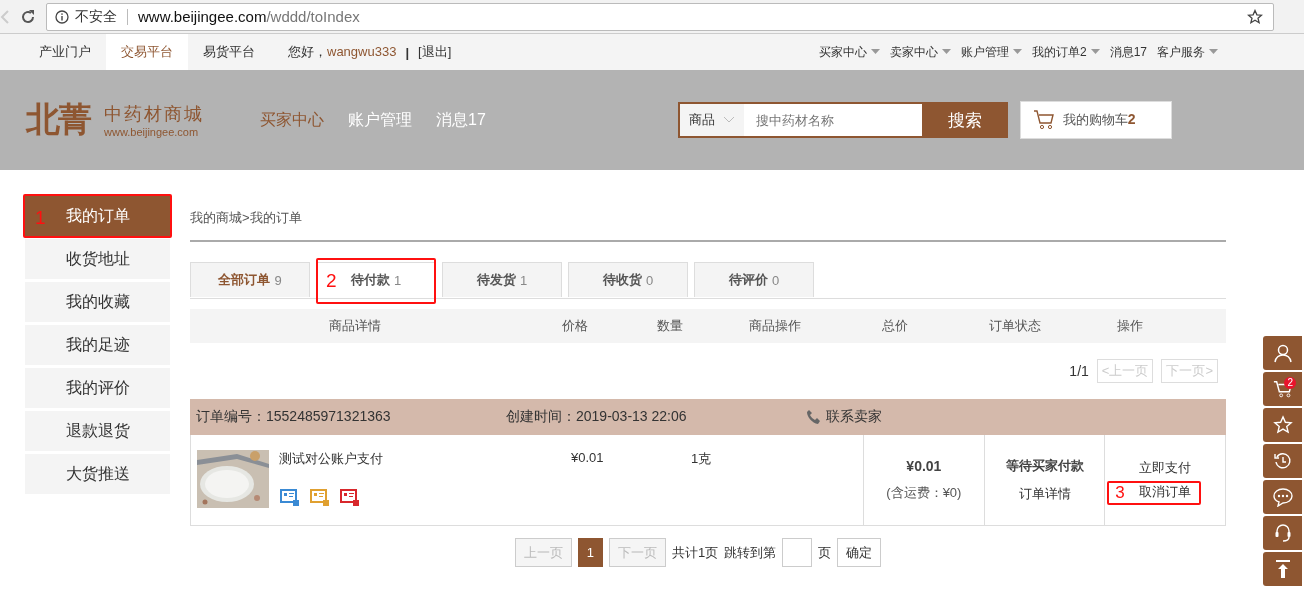 This screenshot has height=608, width=1304. Describe the element at coordinates (964, 120) in the screenshot. I see `search-button: 搜索` at that location.